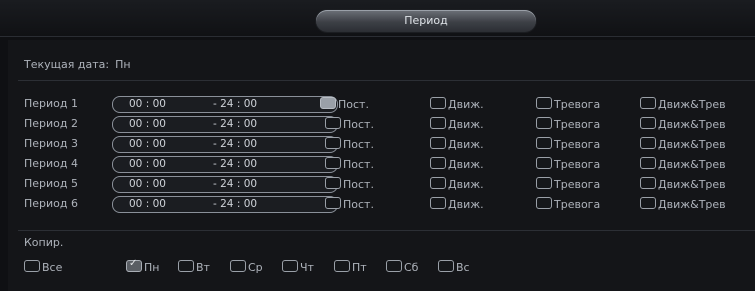  What do you see at coordinates (80, 64) in the screenshot?
I see `current-date: Текущая дата: Пн` at bounding box center [80, 64].